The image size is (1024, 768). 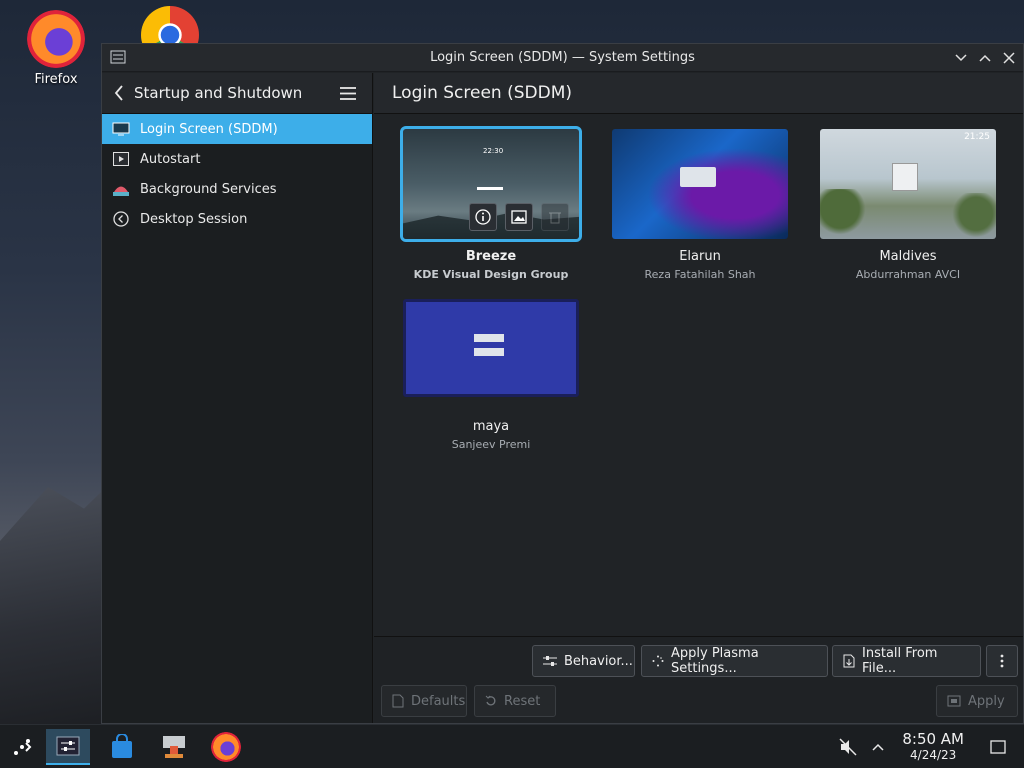 I want to click on theme-author: Sanjeev Premi, so click(x=491, y=444).